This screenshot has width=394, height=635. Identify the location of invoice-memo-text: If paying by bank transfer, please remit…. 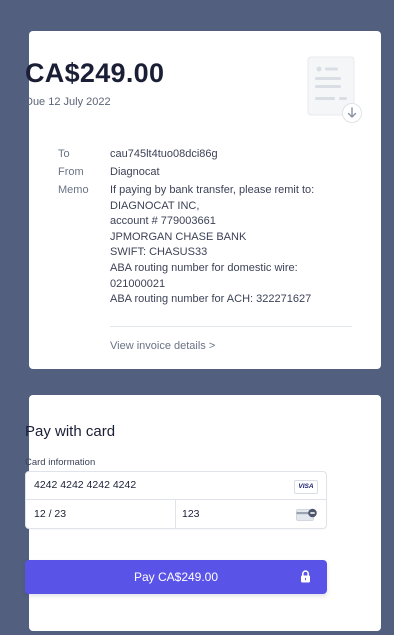
(230, 245).